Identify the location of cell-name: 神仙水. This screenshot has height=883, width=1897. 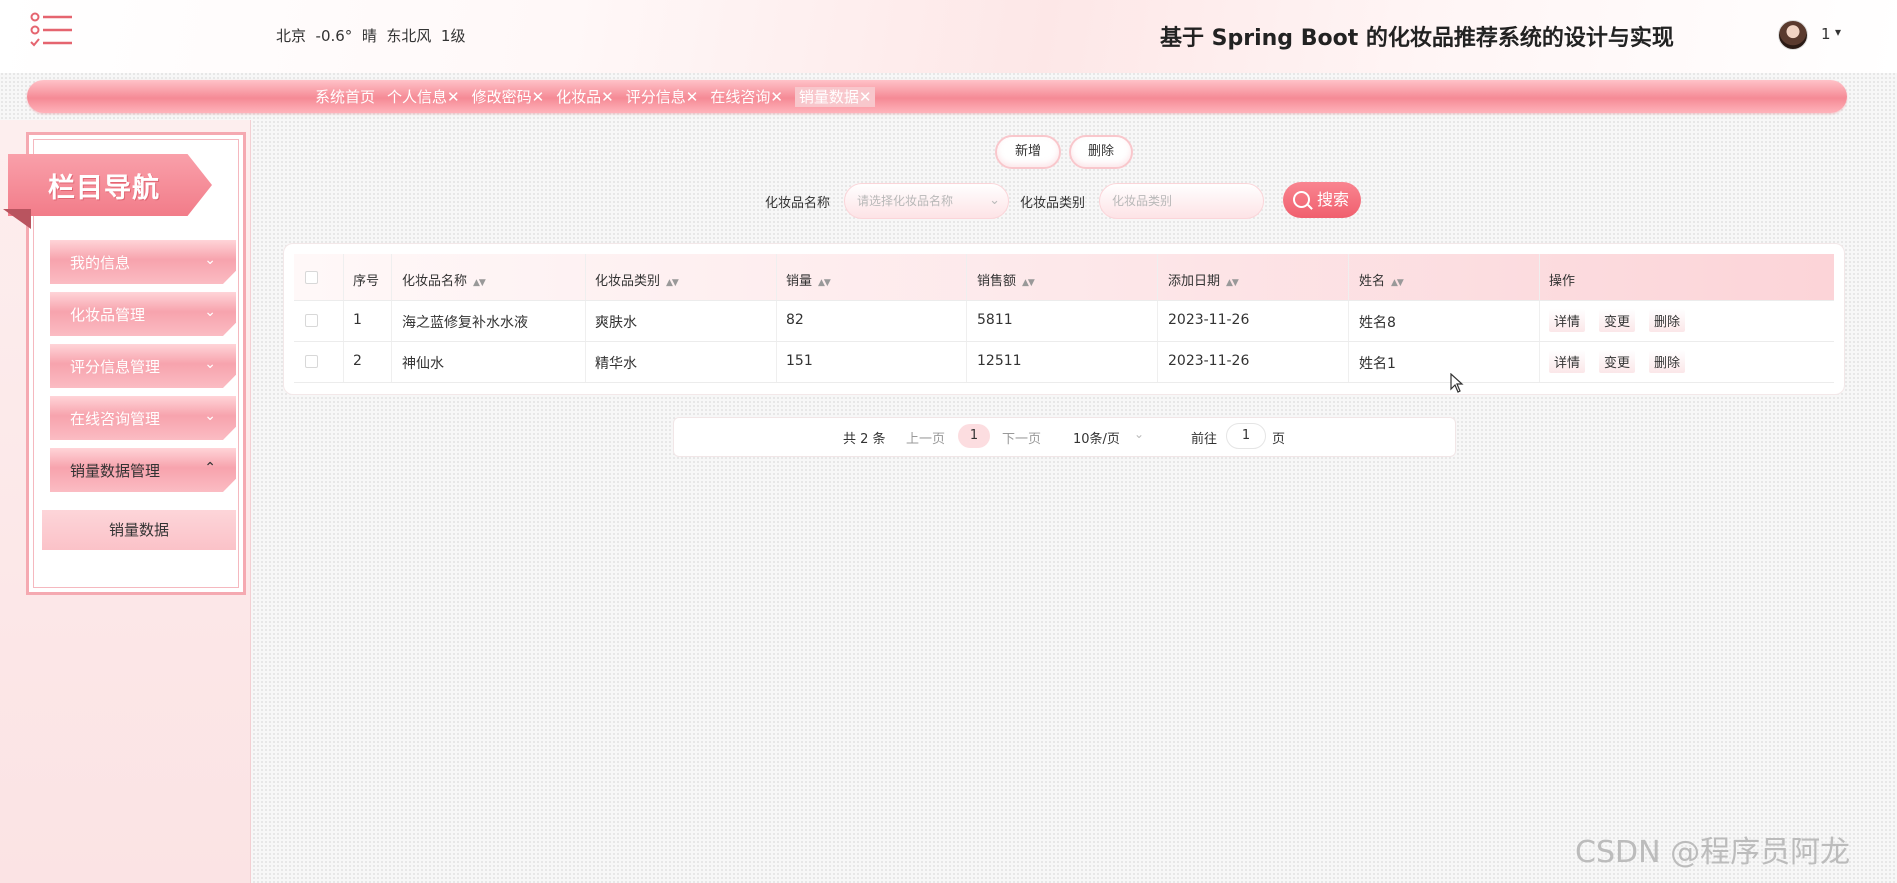
(423, 364).